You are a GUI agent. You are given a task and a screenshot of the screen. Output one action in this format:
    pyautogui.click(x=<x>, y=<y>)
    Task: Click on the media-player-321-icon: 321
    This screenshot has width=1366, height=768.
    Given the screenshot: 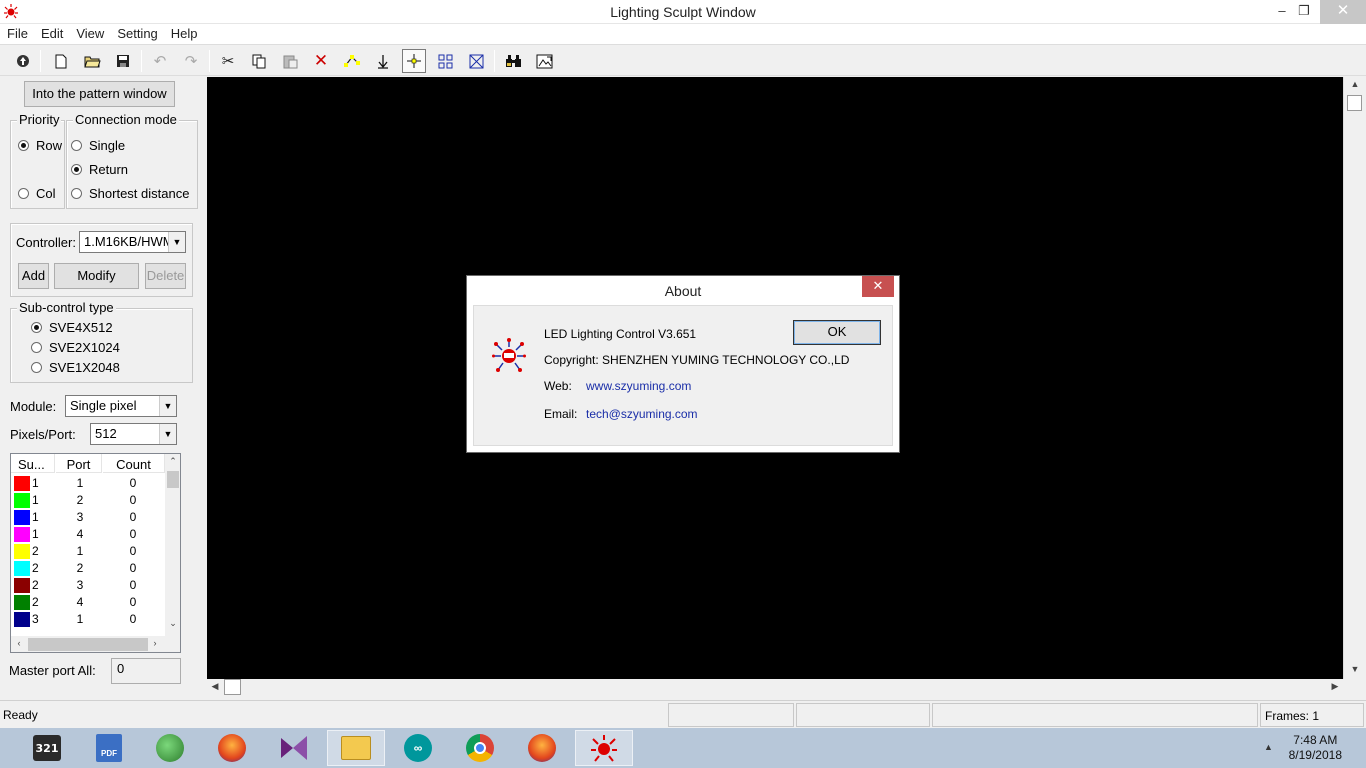 What is the action you would take?
    pyautogui.click(x=47, y=748)
    